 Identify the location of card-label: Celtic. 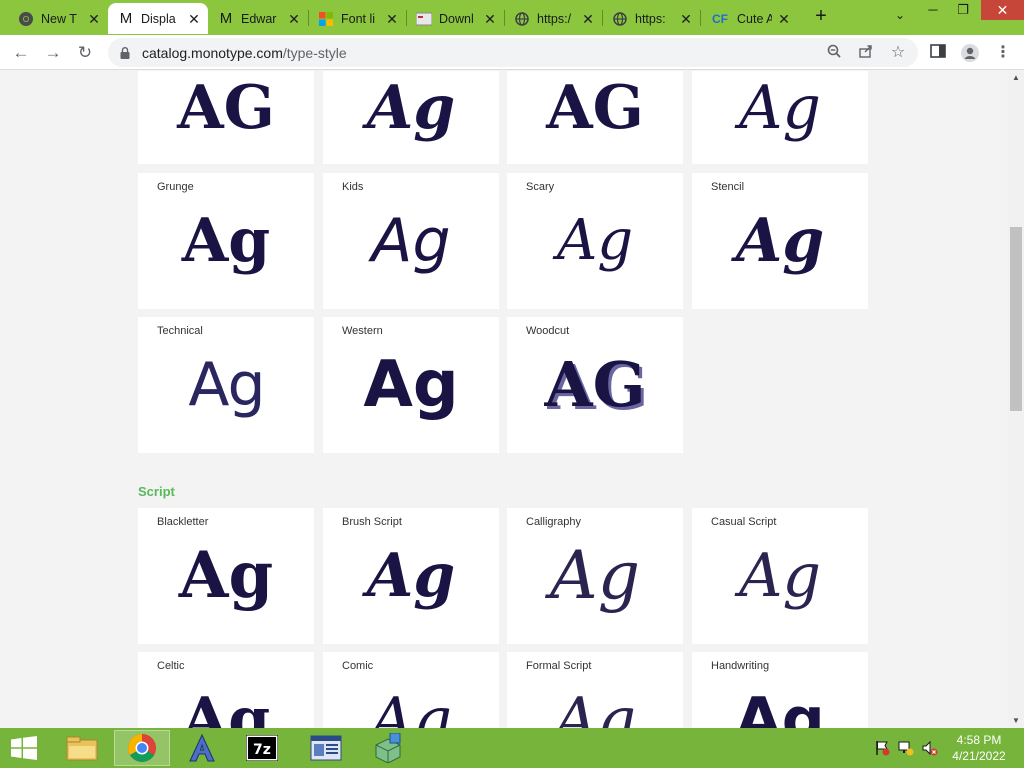
(171, 666).